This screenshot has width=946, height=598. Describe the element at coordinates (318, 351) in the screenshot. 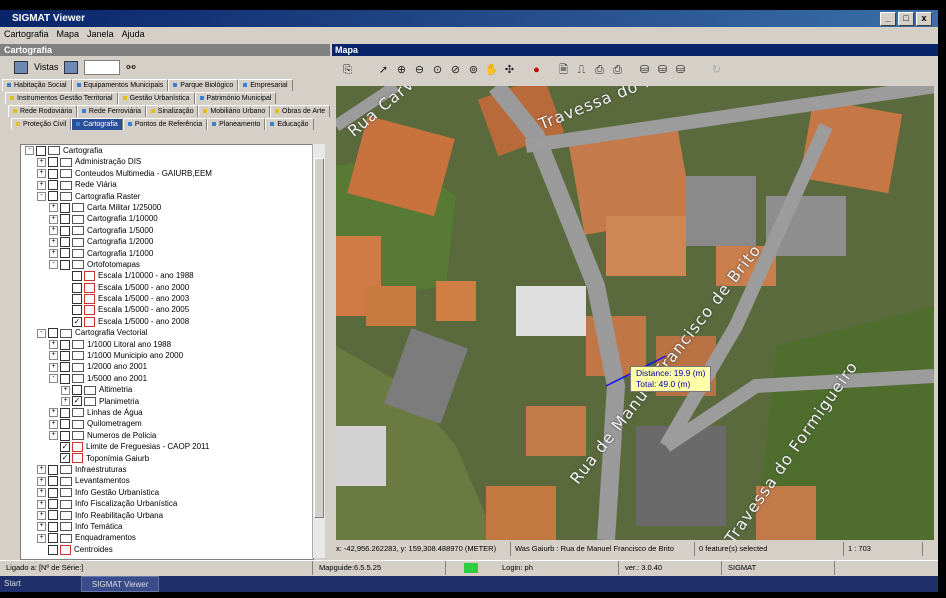

I see `tree-scrollbar` at that location.